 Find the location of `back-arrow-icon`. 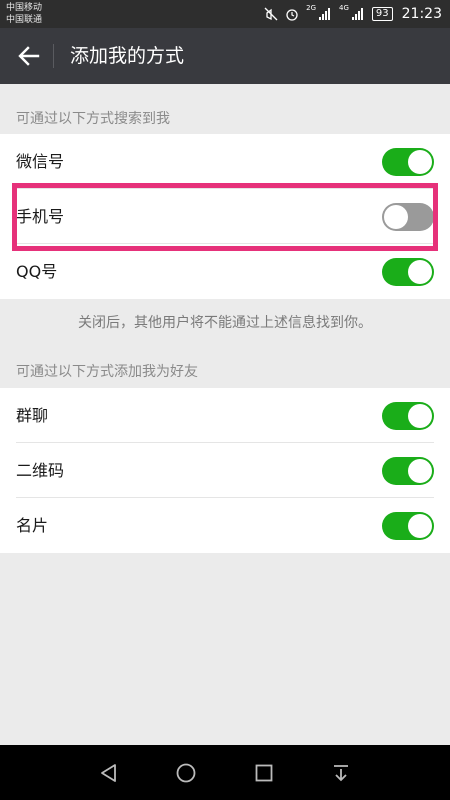

back-arrow-icon is located at coordinates (29, 56).